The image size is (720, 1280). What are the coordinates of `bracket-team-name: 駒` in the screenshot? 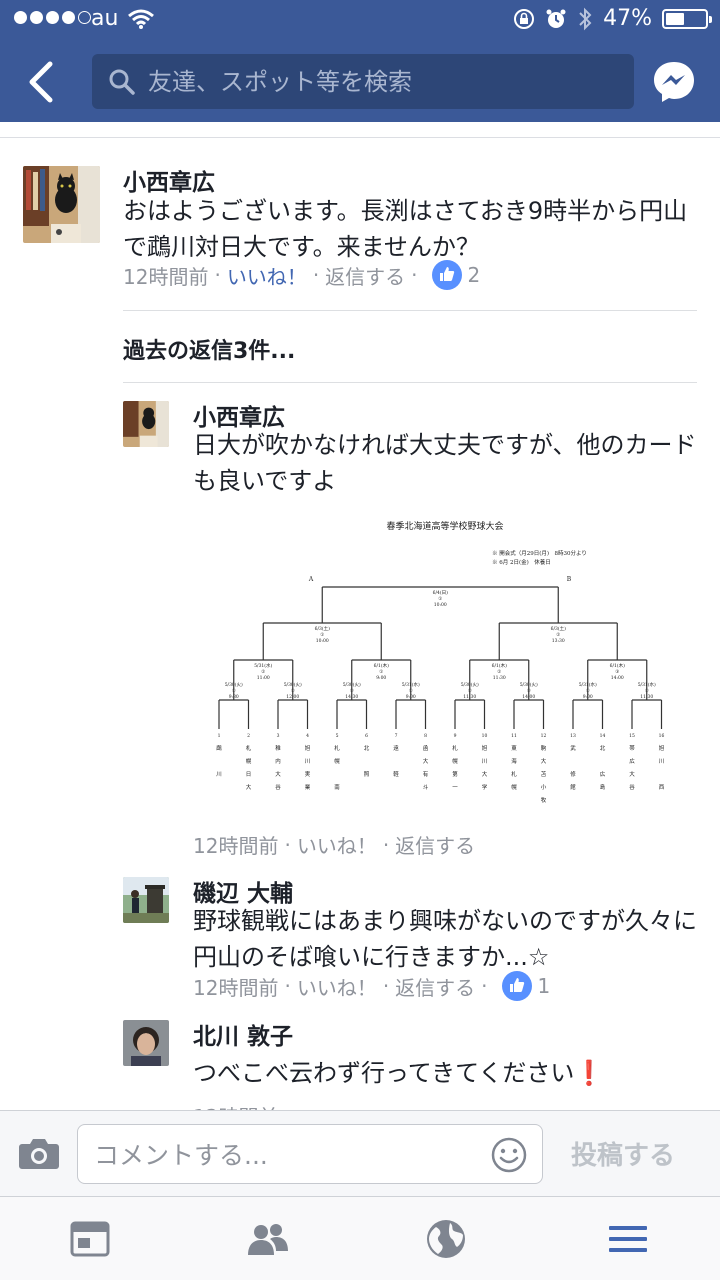 It's located at (544, 748).